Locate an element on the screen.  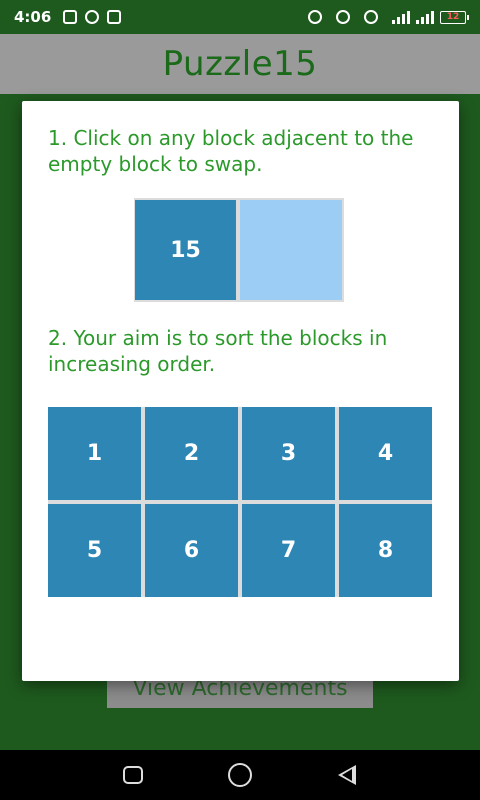
data-saver-icon is located at coordinates (343, 17).